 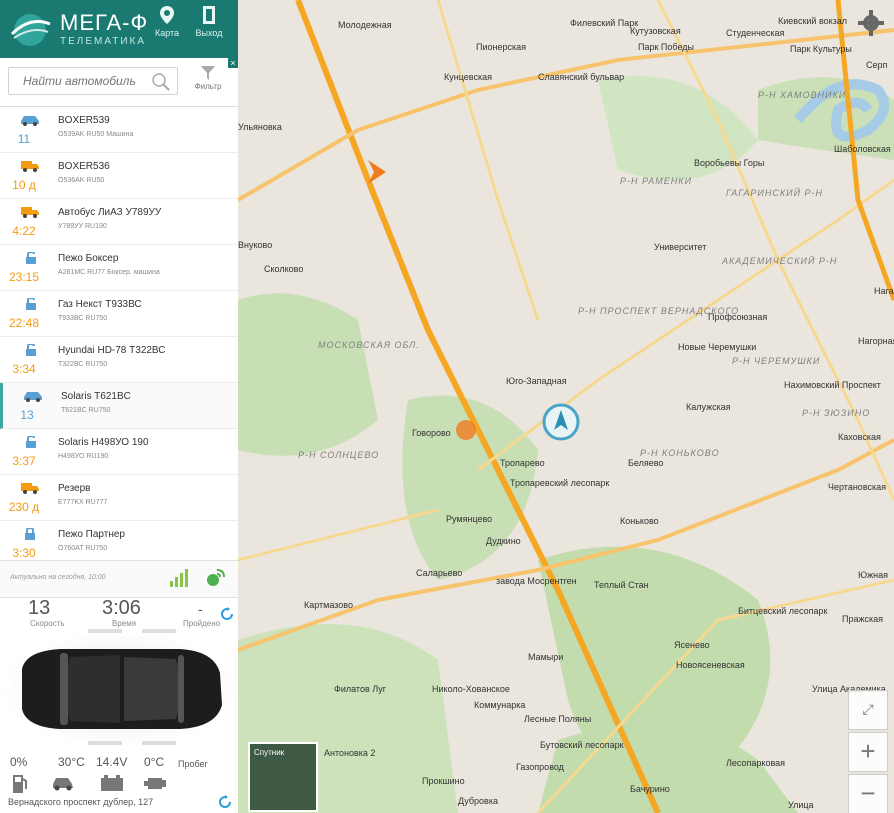 What do you see at coordinates (124, 623) in the screenshot?
I see `time-label: Время` at bounding box center [124, 623].